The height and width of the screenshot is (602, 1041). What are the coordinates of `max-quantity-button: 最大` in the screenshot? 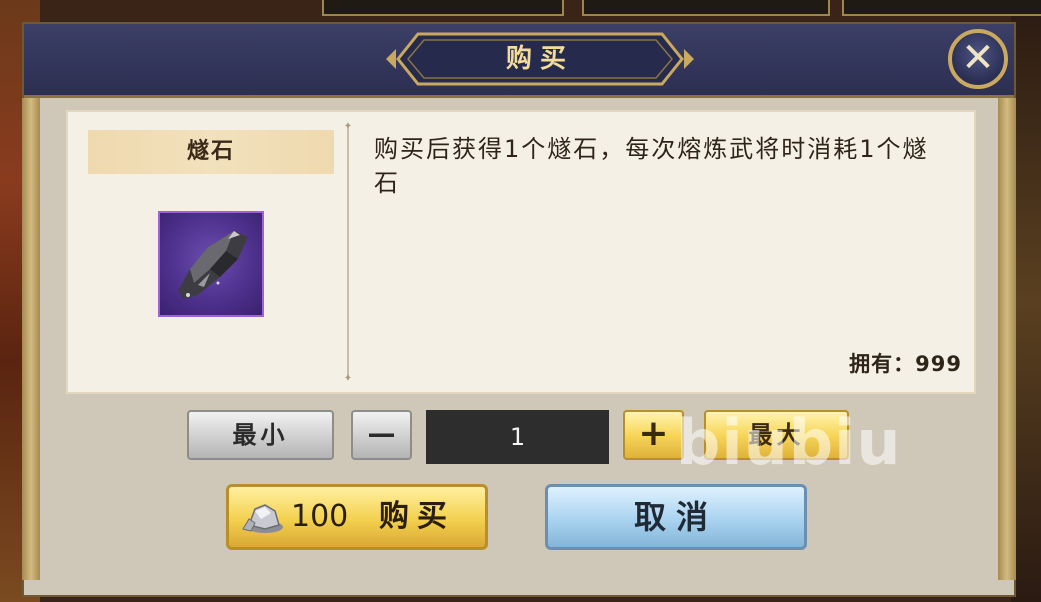 It's located at (776, 435).